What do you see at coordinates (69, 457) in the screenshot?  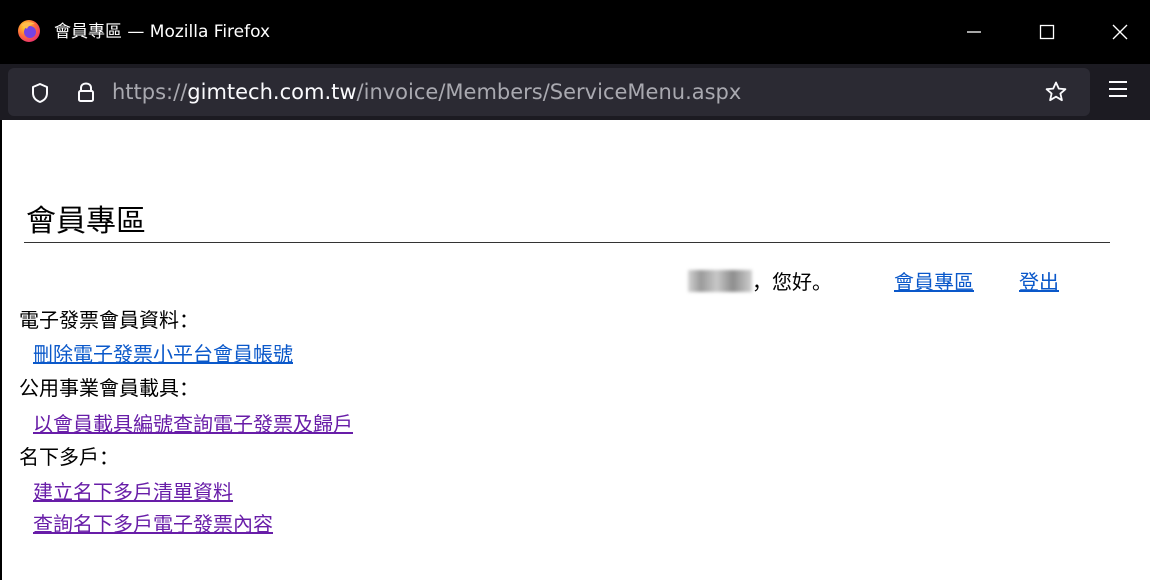 I see `section-title-multiple-accounts: 名下多戶：` at bounding box center [69, 457].